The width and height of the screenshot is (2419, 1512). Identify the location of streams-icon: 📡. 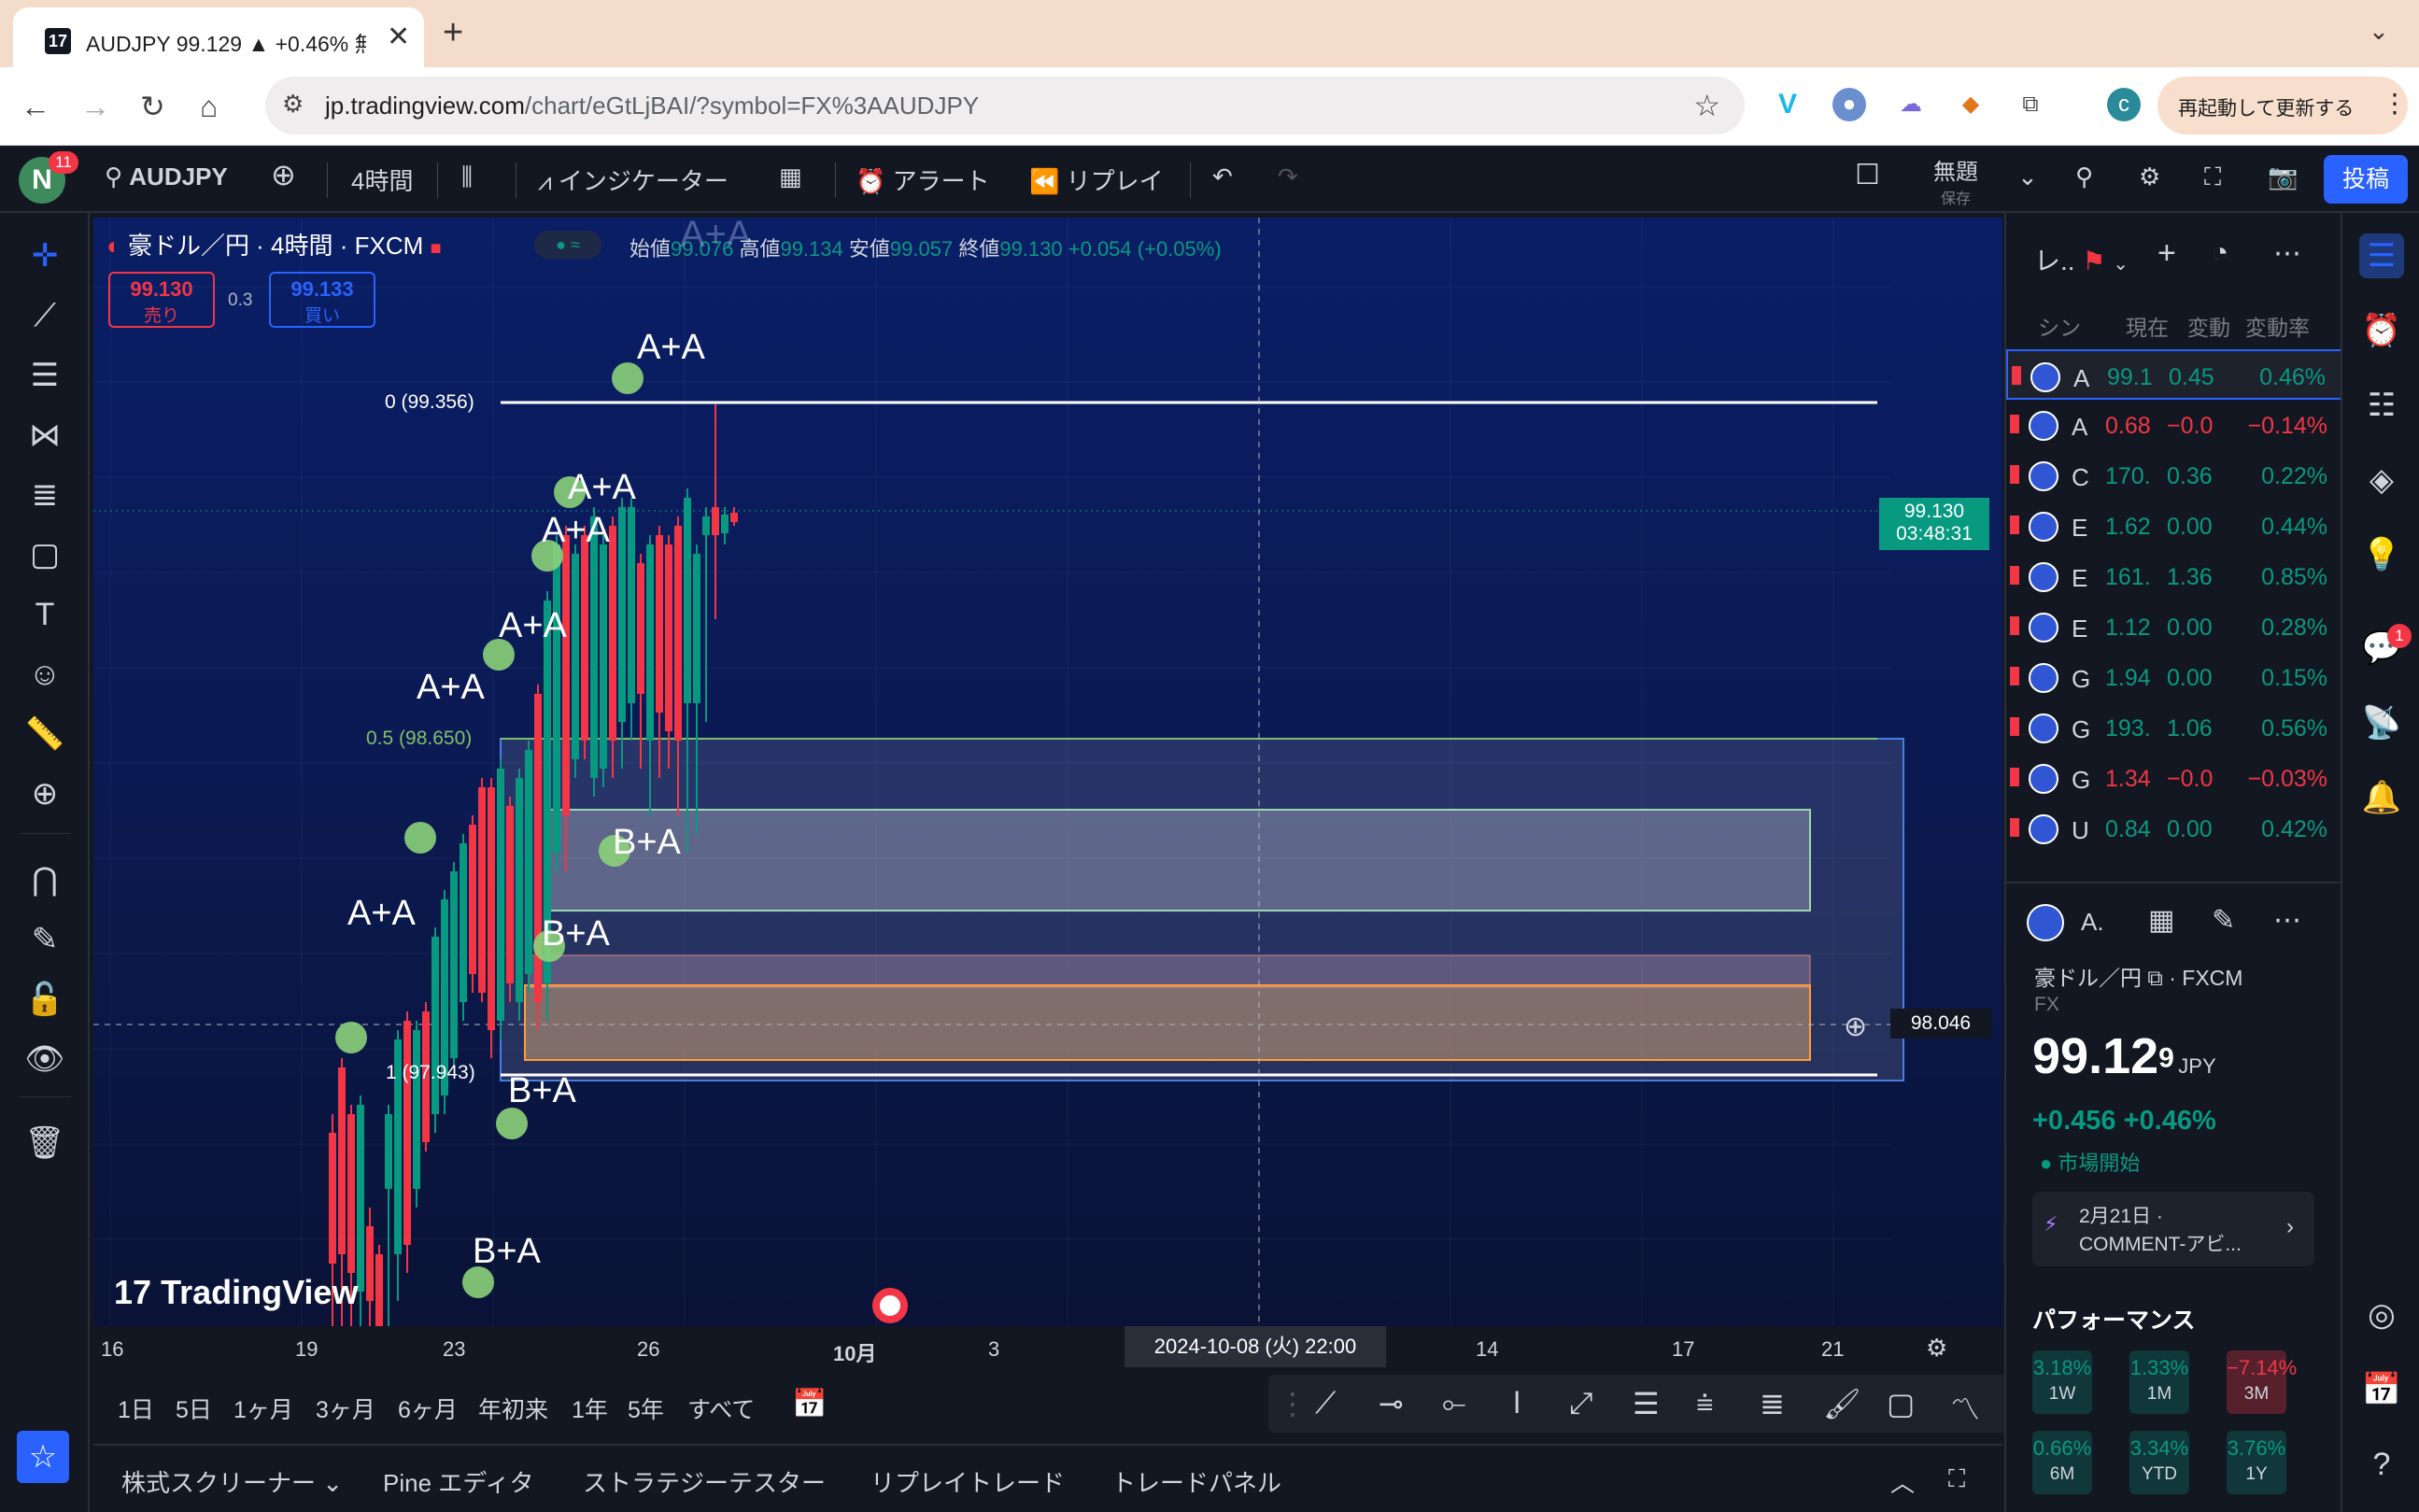
(2381, 722).